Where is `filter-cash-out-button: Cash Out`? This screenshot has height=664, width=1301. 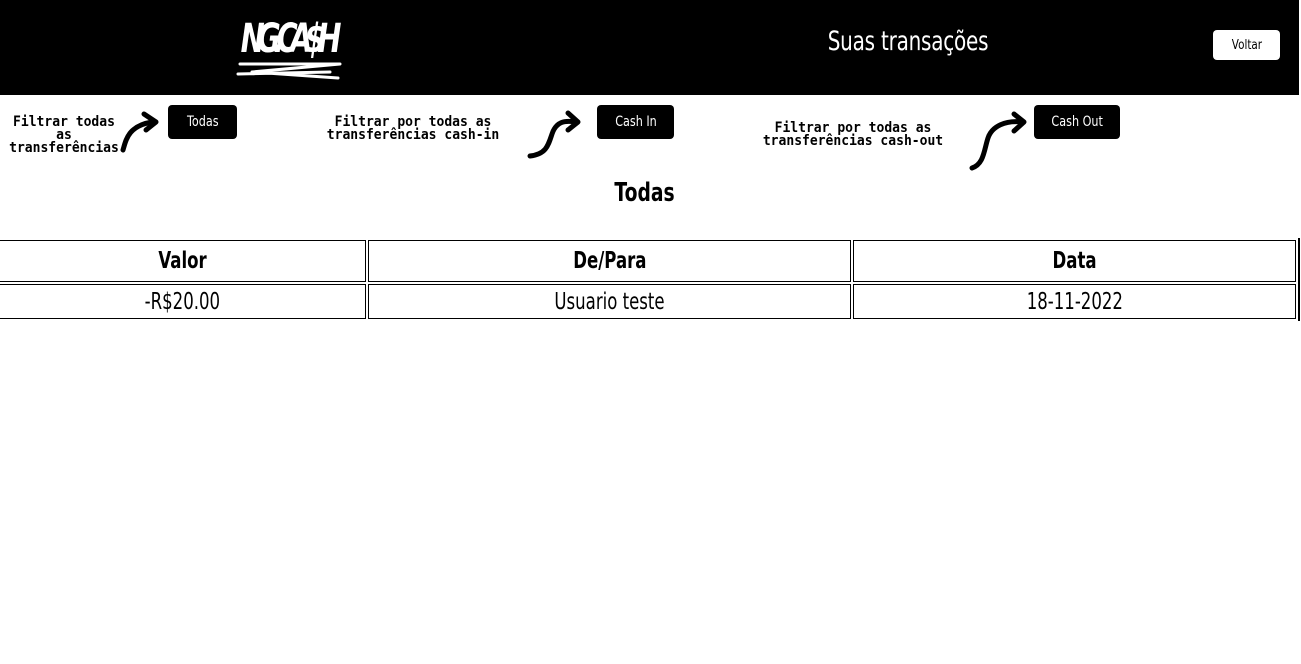
filter-cash-out-button: Cash Out is located at coordinates (1077, 122).